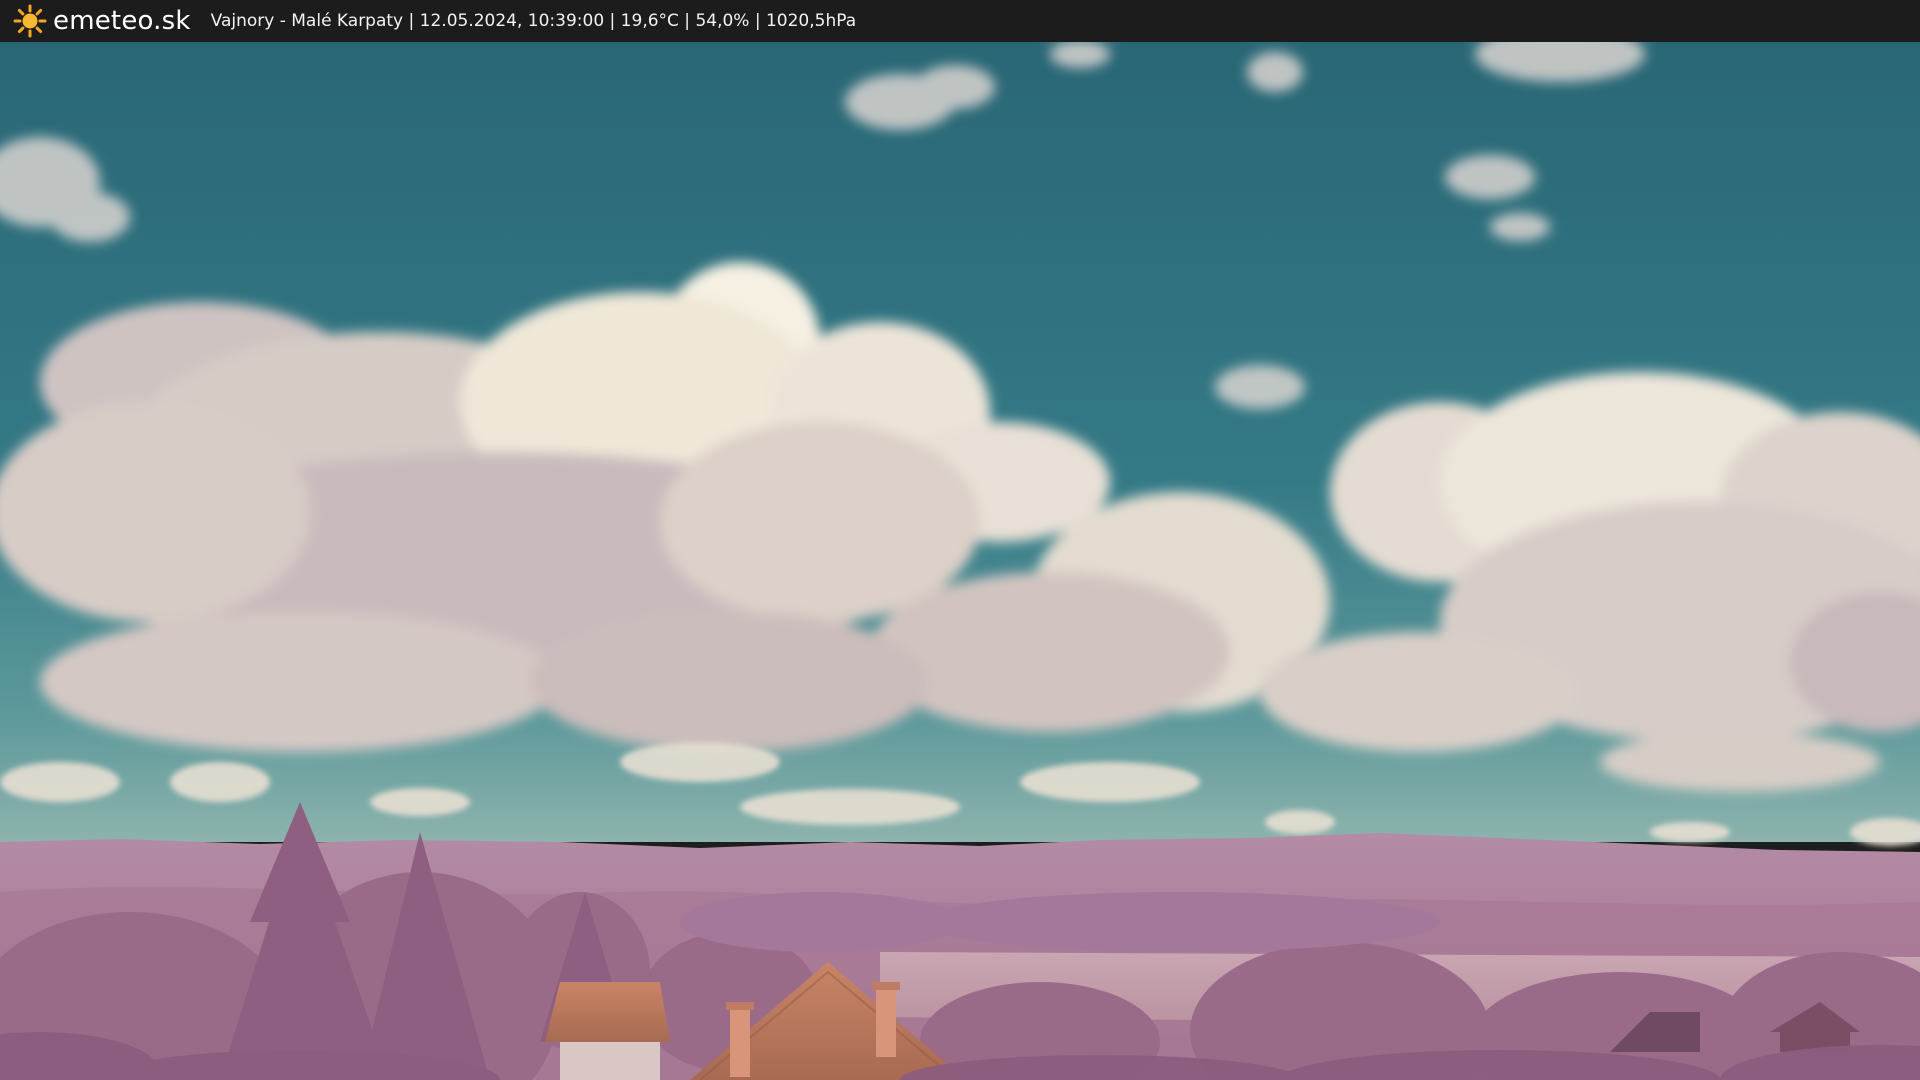 This screenshot has height=1080, width=1920. What do you see at coordinates (30, 21) in the screenshot?
I see `sun-icon` at bounding box center [30, 21].